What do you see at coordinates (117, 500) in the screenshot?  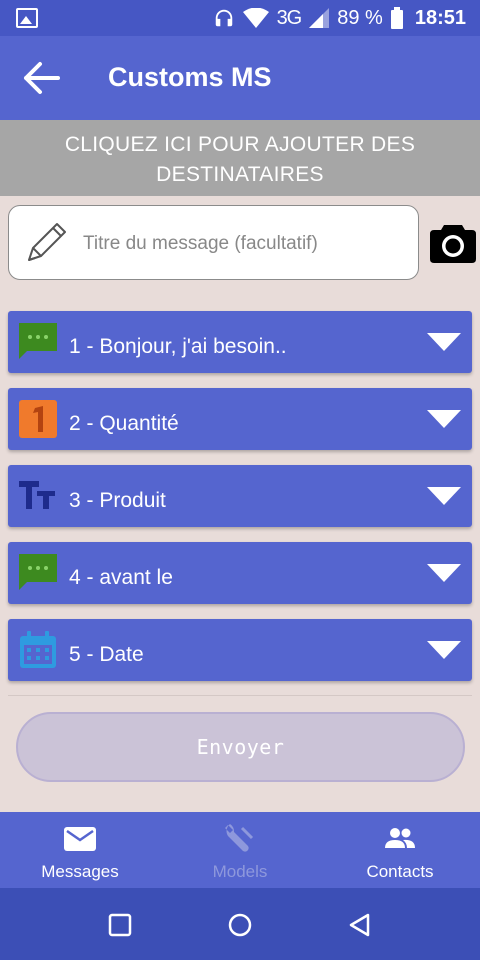 I see `field-label: 3 - Produit` at bounding box center [117, 500].